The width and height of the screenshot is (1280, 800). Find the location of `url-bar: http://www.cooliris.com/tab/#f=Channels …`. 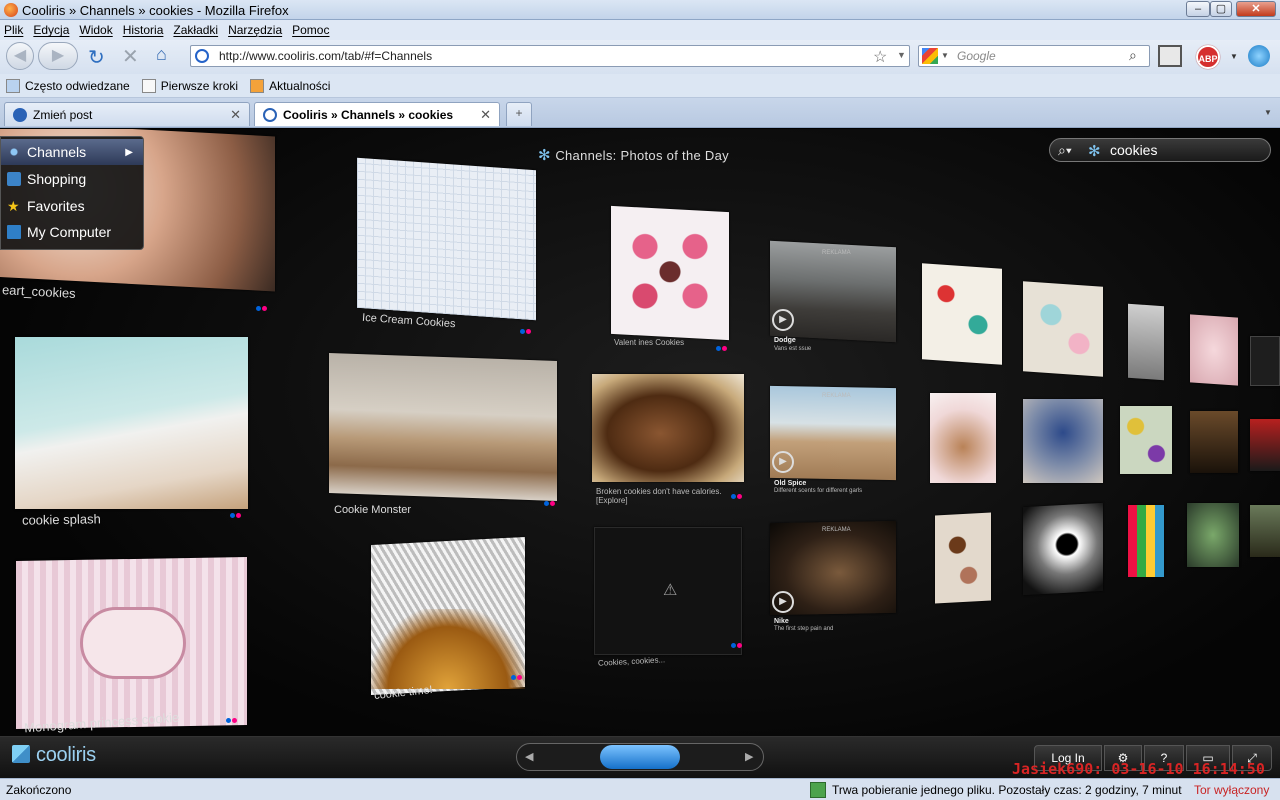

url-bar: http://www.cooliris.com/tab/#f=Channels … is located at coordinates (550, 56).